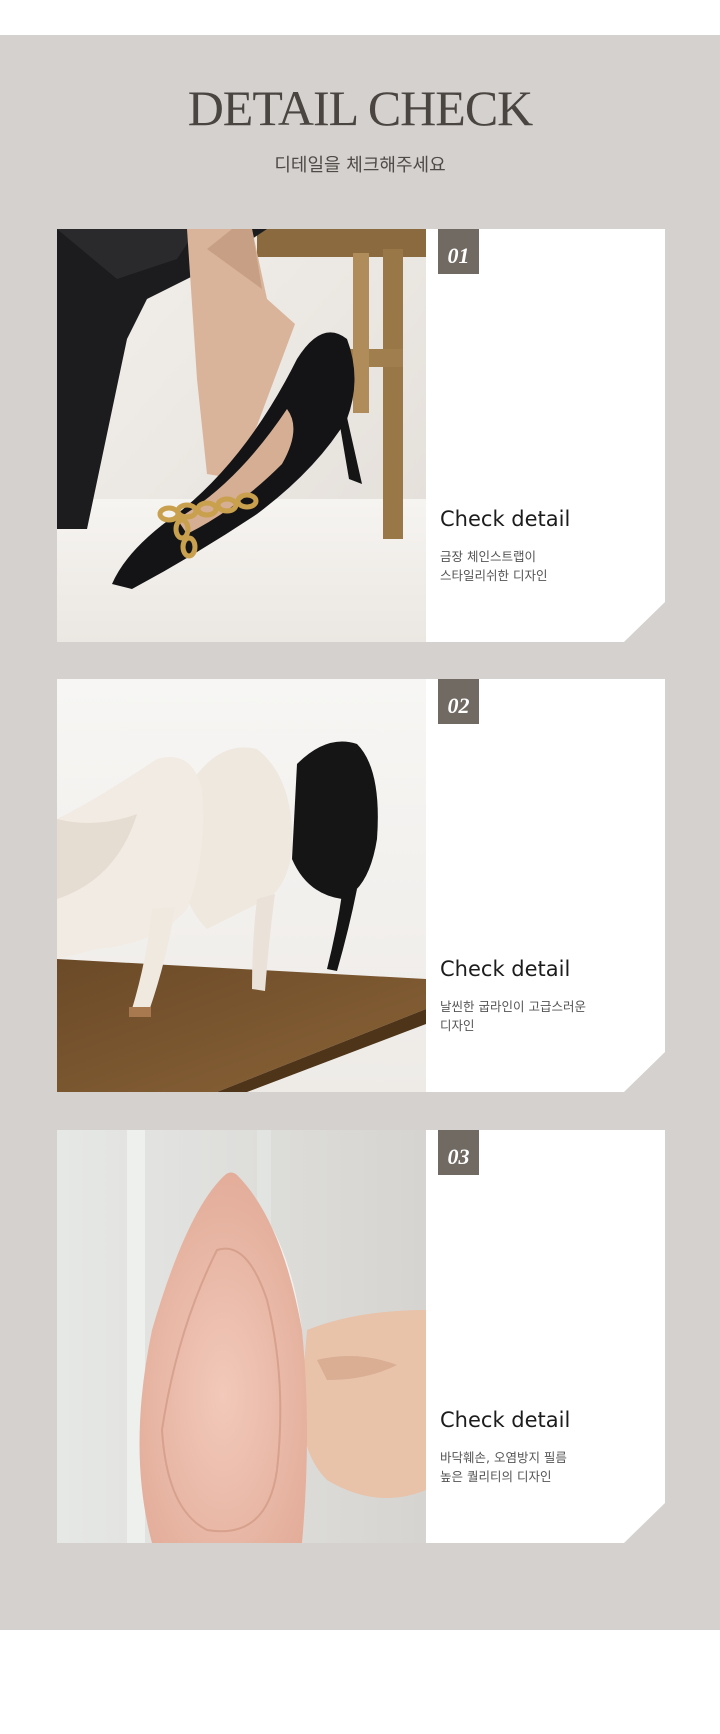 The height and width of the screenshot is (1734, 720). What do you see at coordinates (360, 17) in the screenshot?
I see `top-spacer` at bounding box center [360, 17].